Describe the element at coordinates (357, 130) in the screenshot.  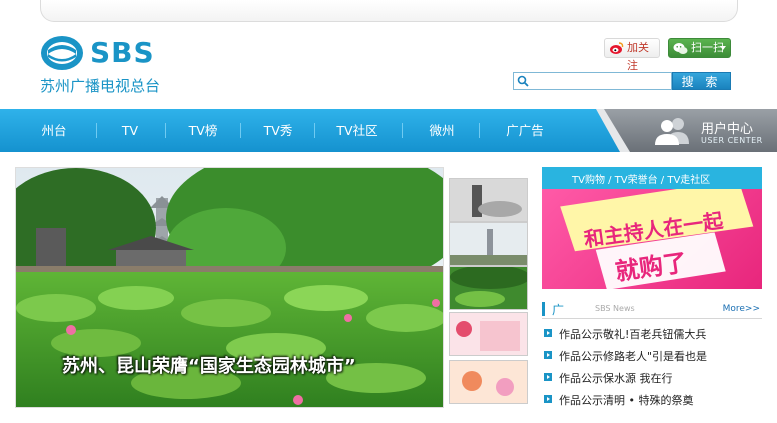
I see `nav-item-tv-shequ: TV社区` at that location.